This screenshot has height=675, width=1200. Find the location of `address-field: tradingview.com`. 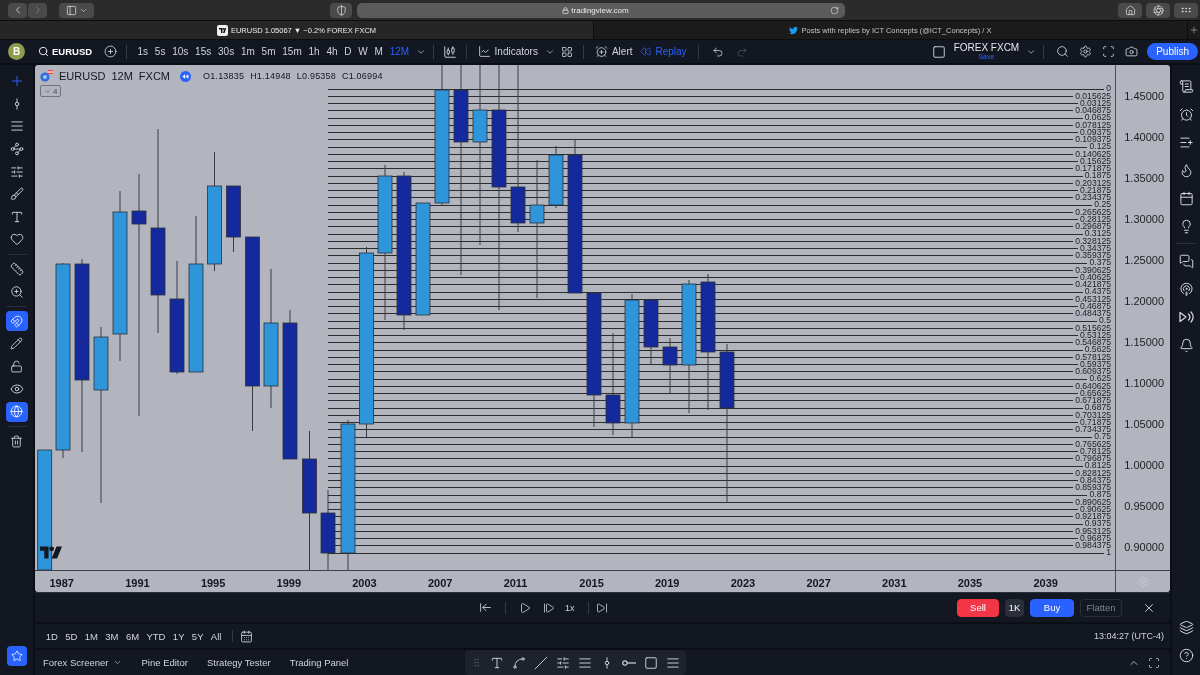

address-field: tradingview.com is located at coordinates (601, 10).